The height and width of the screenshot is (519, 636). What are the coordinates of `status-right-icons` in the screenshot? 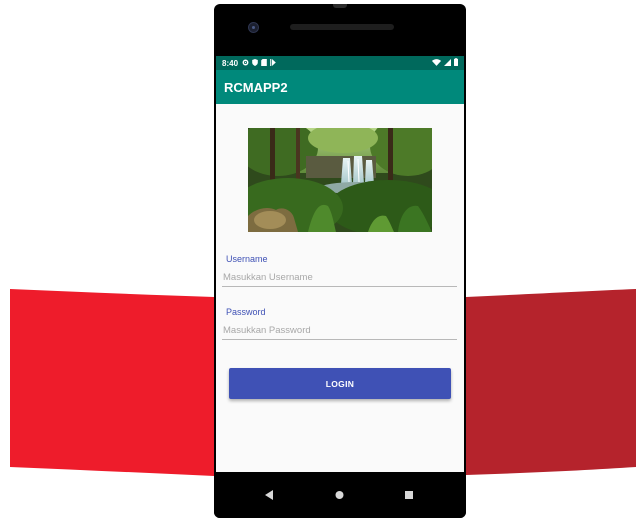 It's located at (445, 63).